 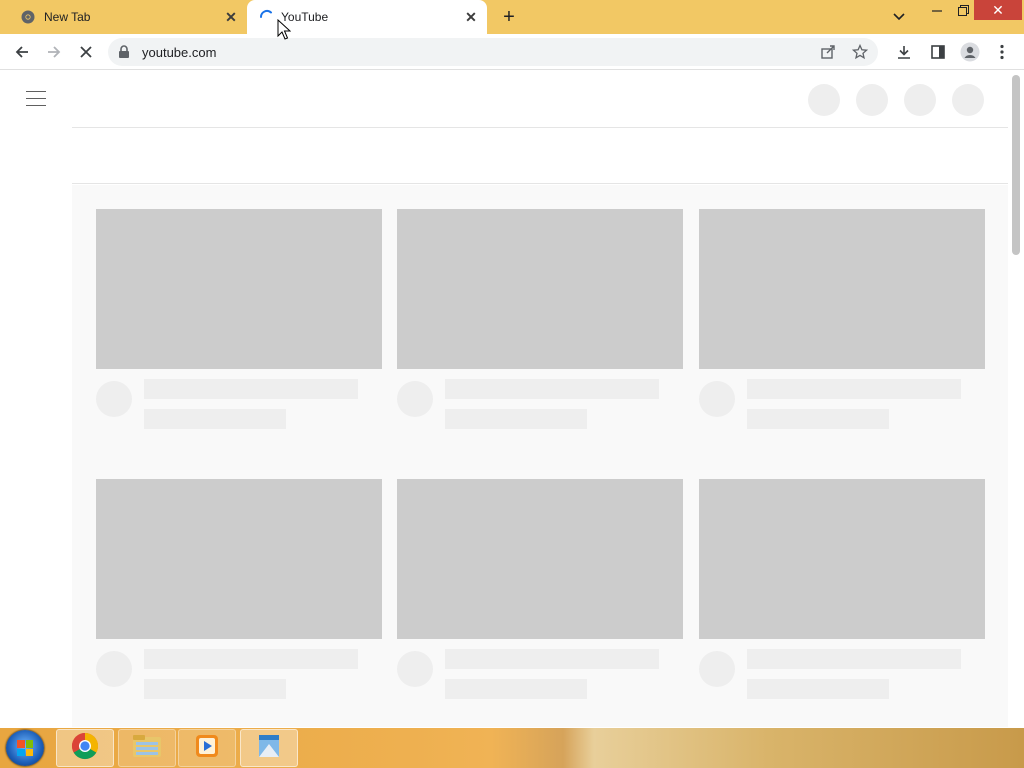 What do you see at coordinates (179, 52) in the screenshot?
I see `url-text: youtube.com` at bounding box center [179, 52].